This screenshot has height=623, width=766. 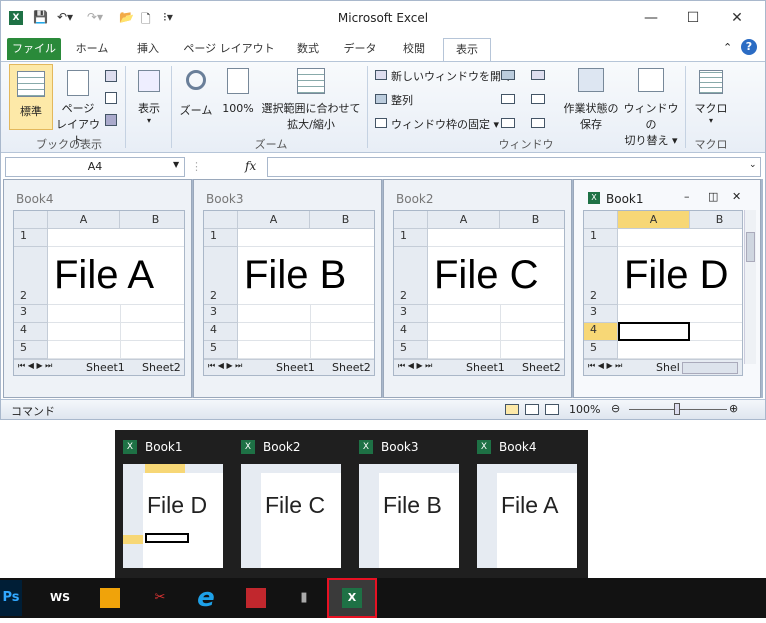 I want to click on vertical-scrollbar, so click(x=750, y=287).